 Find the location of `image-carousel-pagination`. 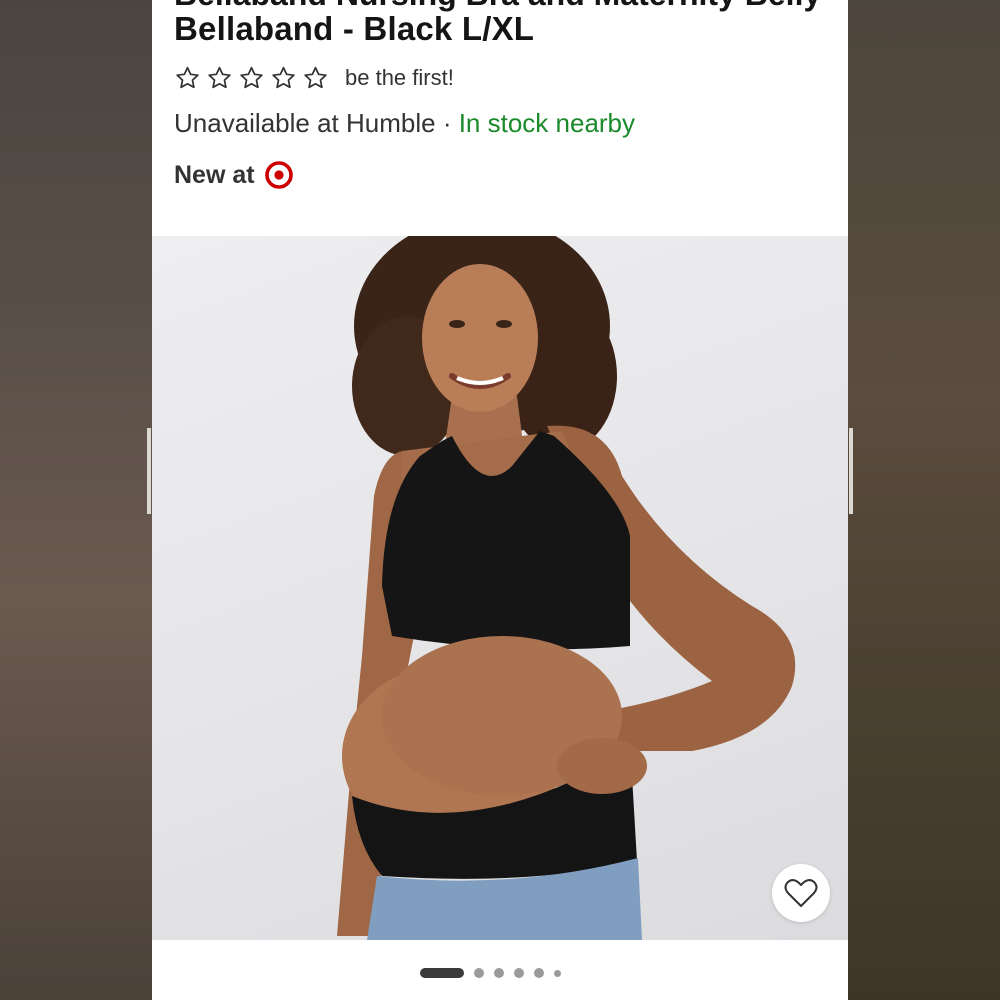

image-carousel-pagination is located at coordinates (490, 973).